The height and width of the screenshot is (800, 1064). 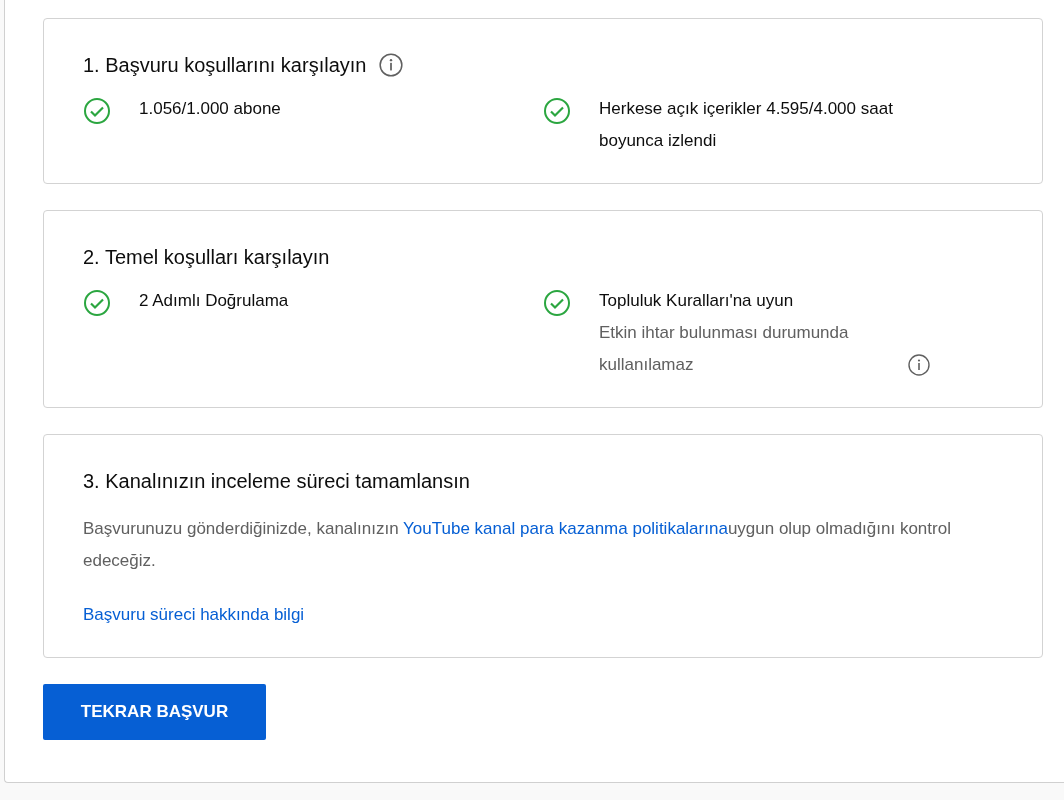 I want to click on policy-link: YouTube kanal para kazanma politikalarına, so click(x=565, y=528).